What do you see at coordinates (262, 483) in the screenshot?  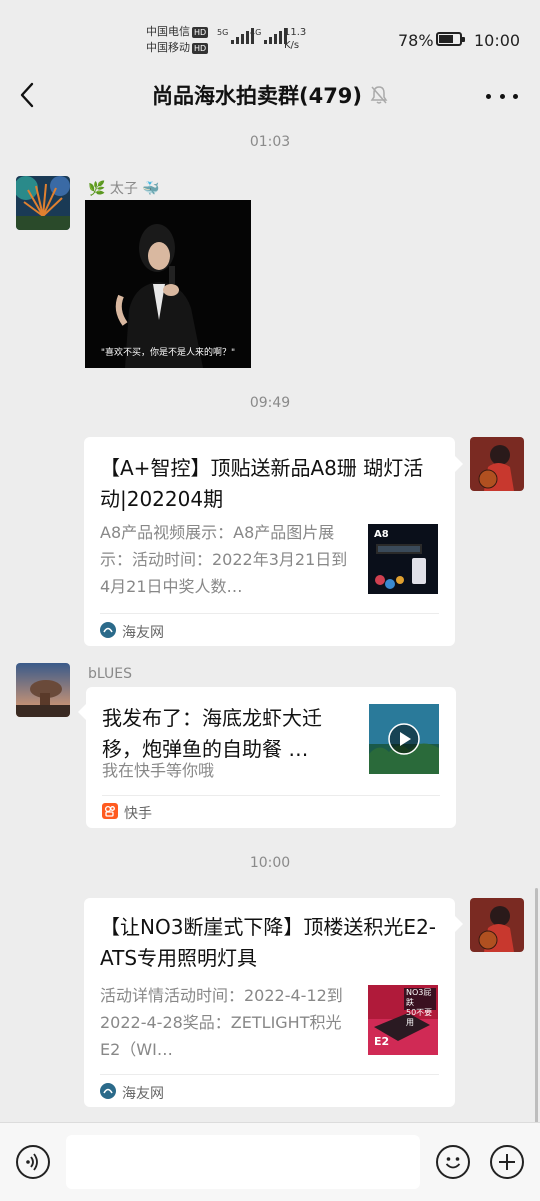 I see `card-title: 【A+智控】顶贴送新品A8珊 瑚灯活动|202204期` at bounding box center [262, 483].